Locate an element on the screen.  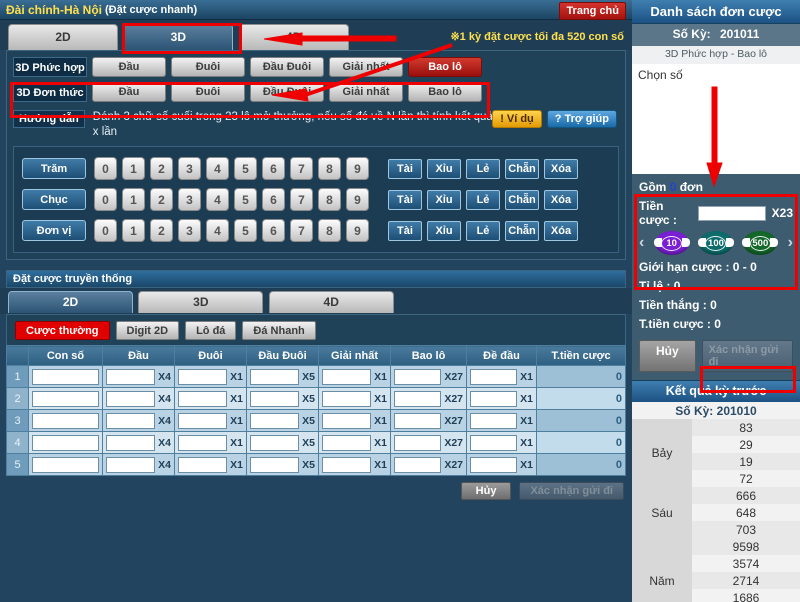
chuc-digit-4: 4 is located at coordinates (217, 199).